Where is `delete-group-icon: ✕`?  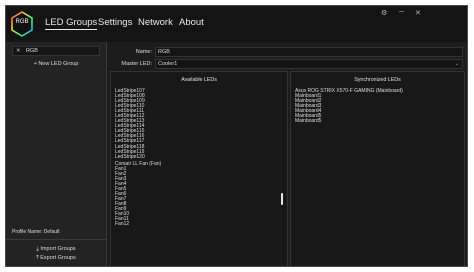 delete-group-icon: ✕ is located at coordinates (18, 51).